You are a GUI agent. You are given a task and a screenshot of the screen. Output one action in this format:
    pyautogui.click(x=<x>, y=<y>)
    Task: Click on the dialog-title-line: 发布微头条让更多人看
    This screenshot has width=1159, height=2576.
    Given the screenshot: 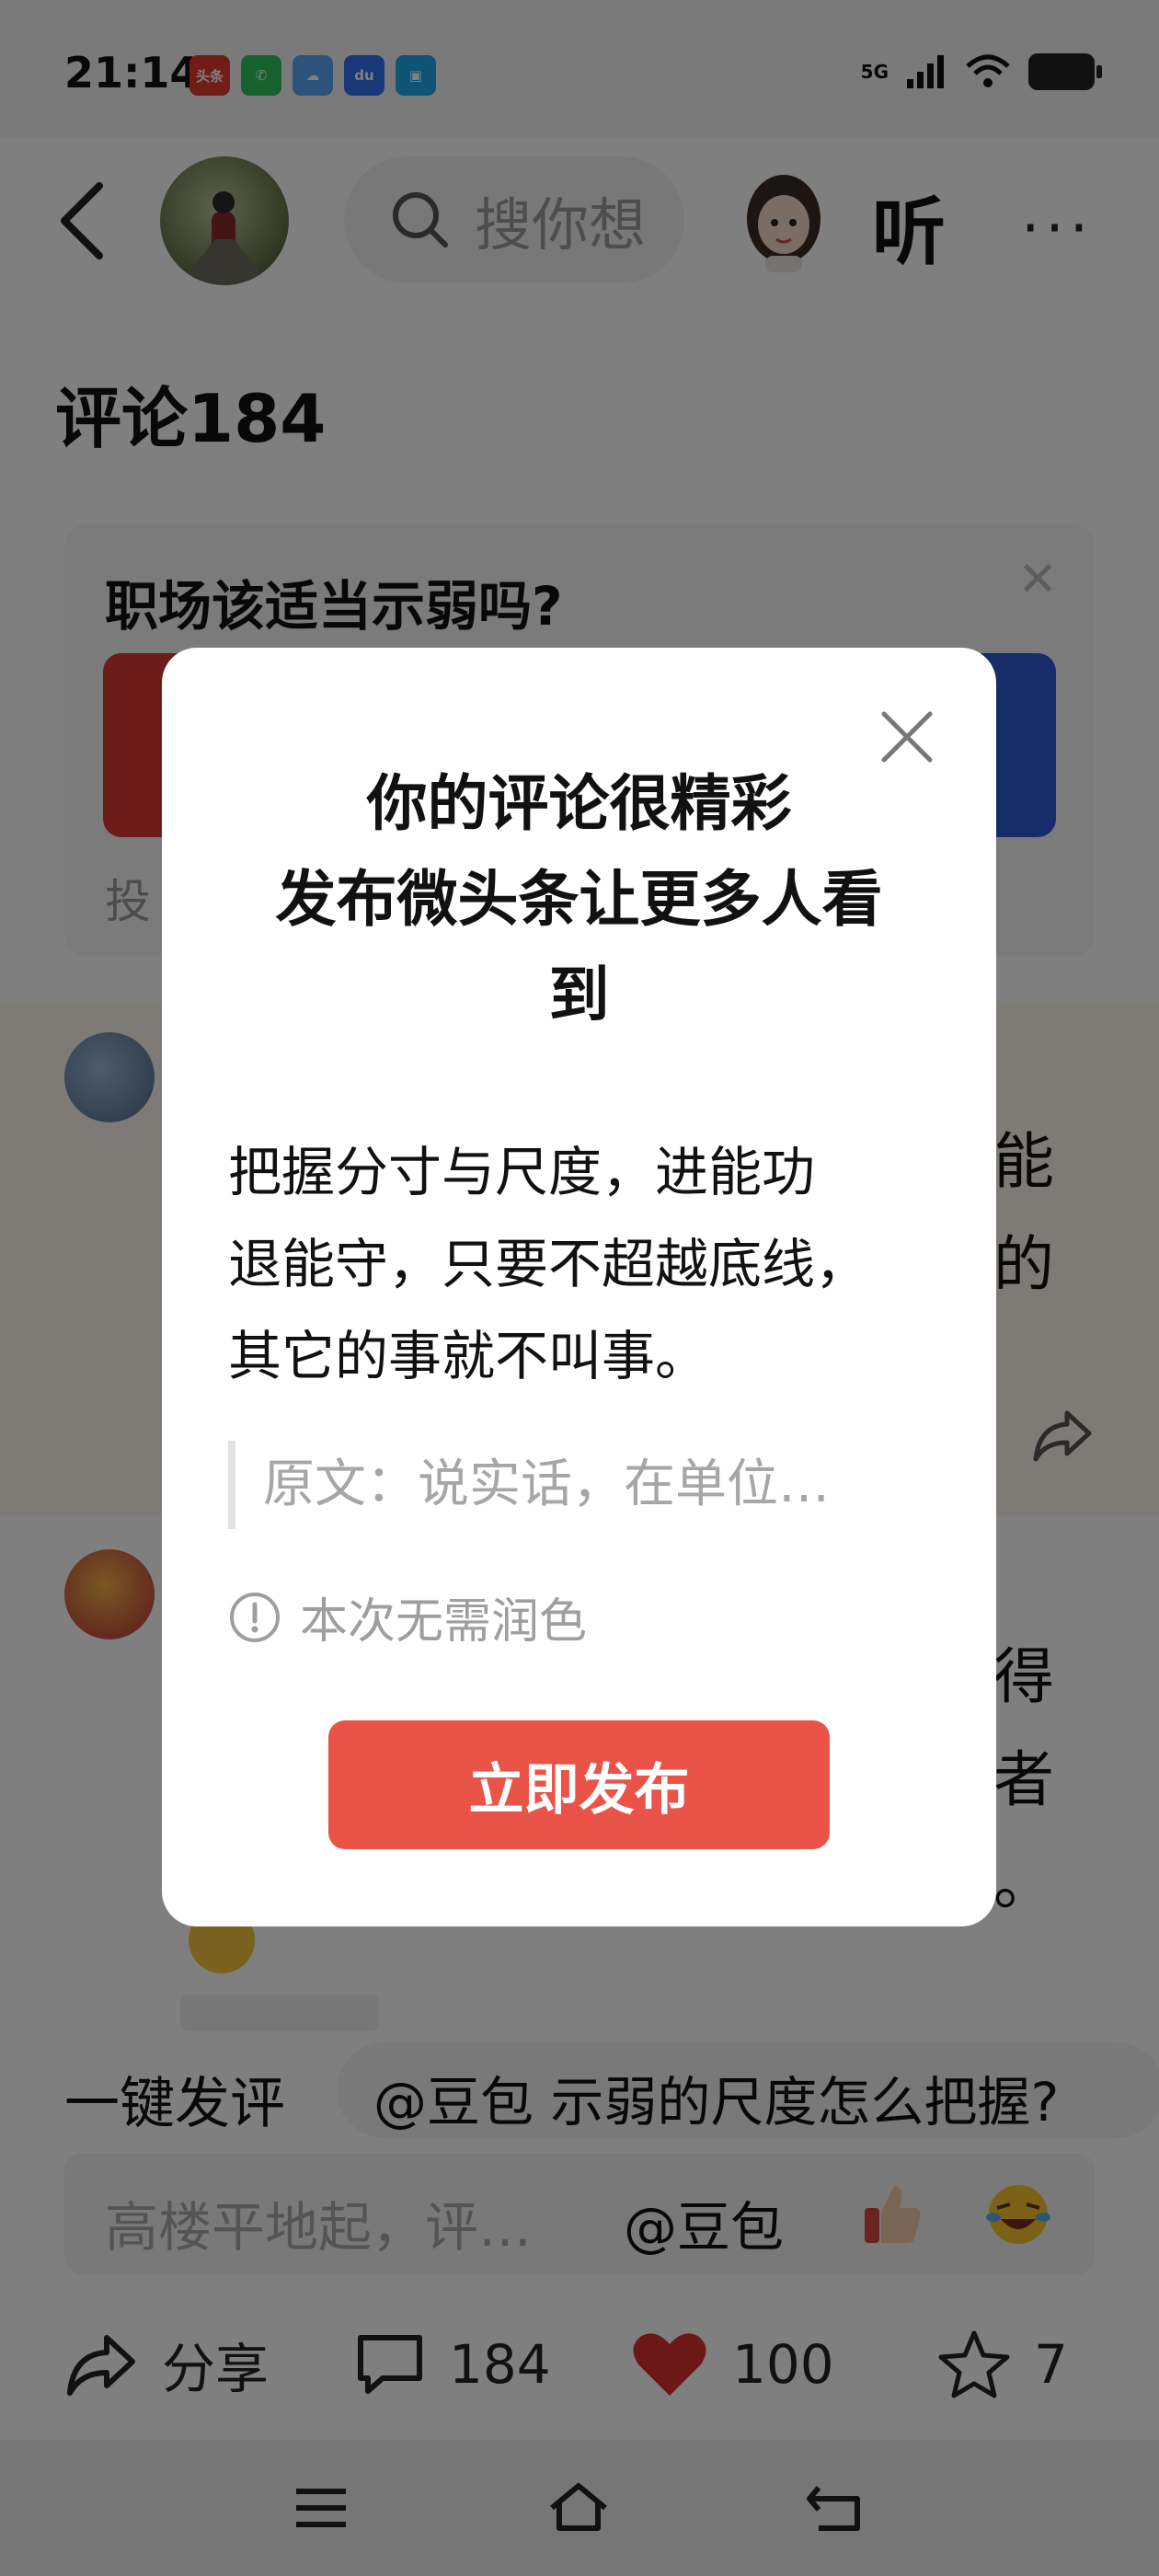 What is the action you would take?
    pyautogui.click(x=579, y=899)
    